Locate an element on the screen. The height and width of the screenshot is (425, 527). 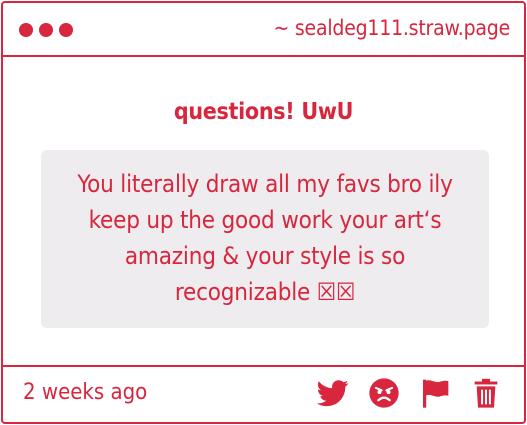
flag-icon is located at coordinates (435, 393).